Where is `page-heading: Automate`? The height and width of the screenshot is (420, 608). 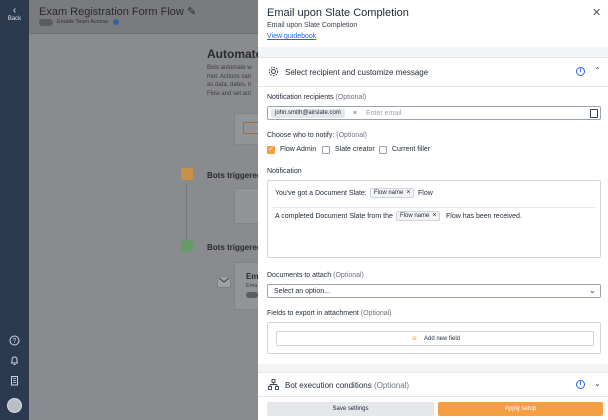 page-heading: Automate is located at coordinates (235, 54).